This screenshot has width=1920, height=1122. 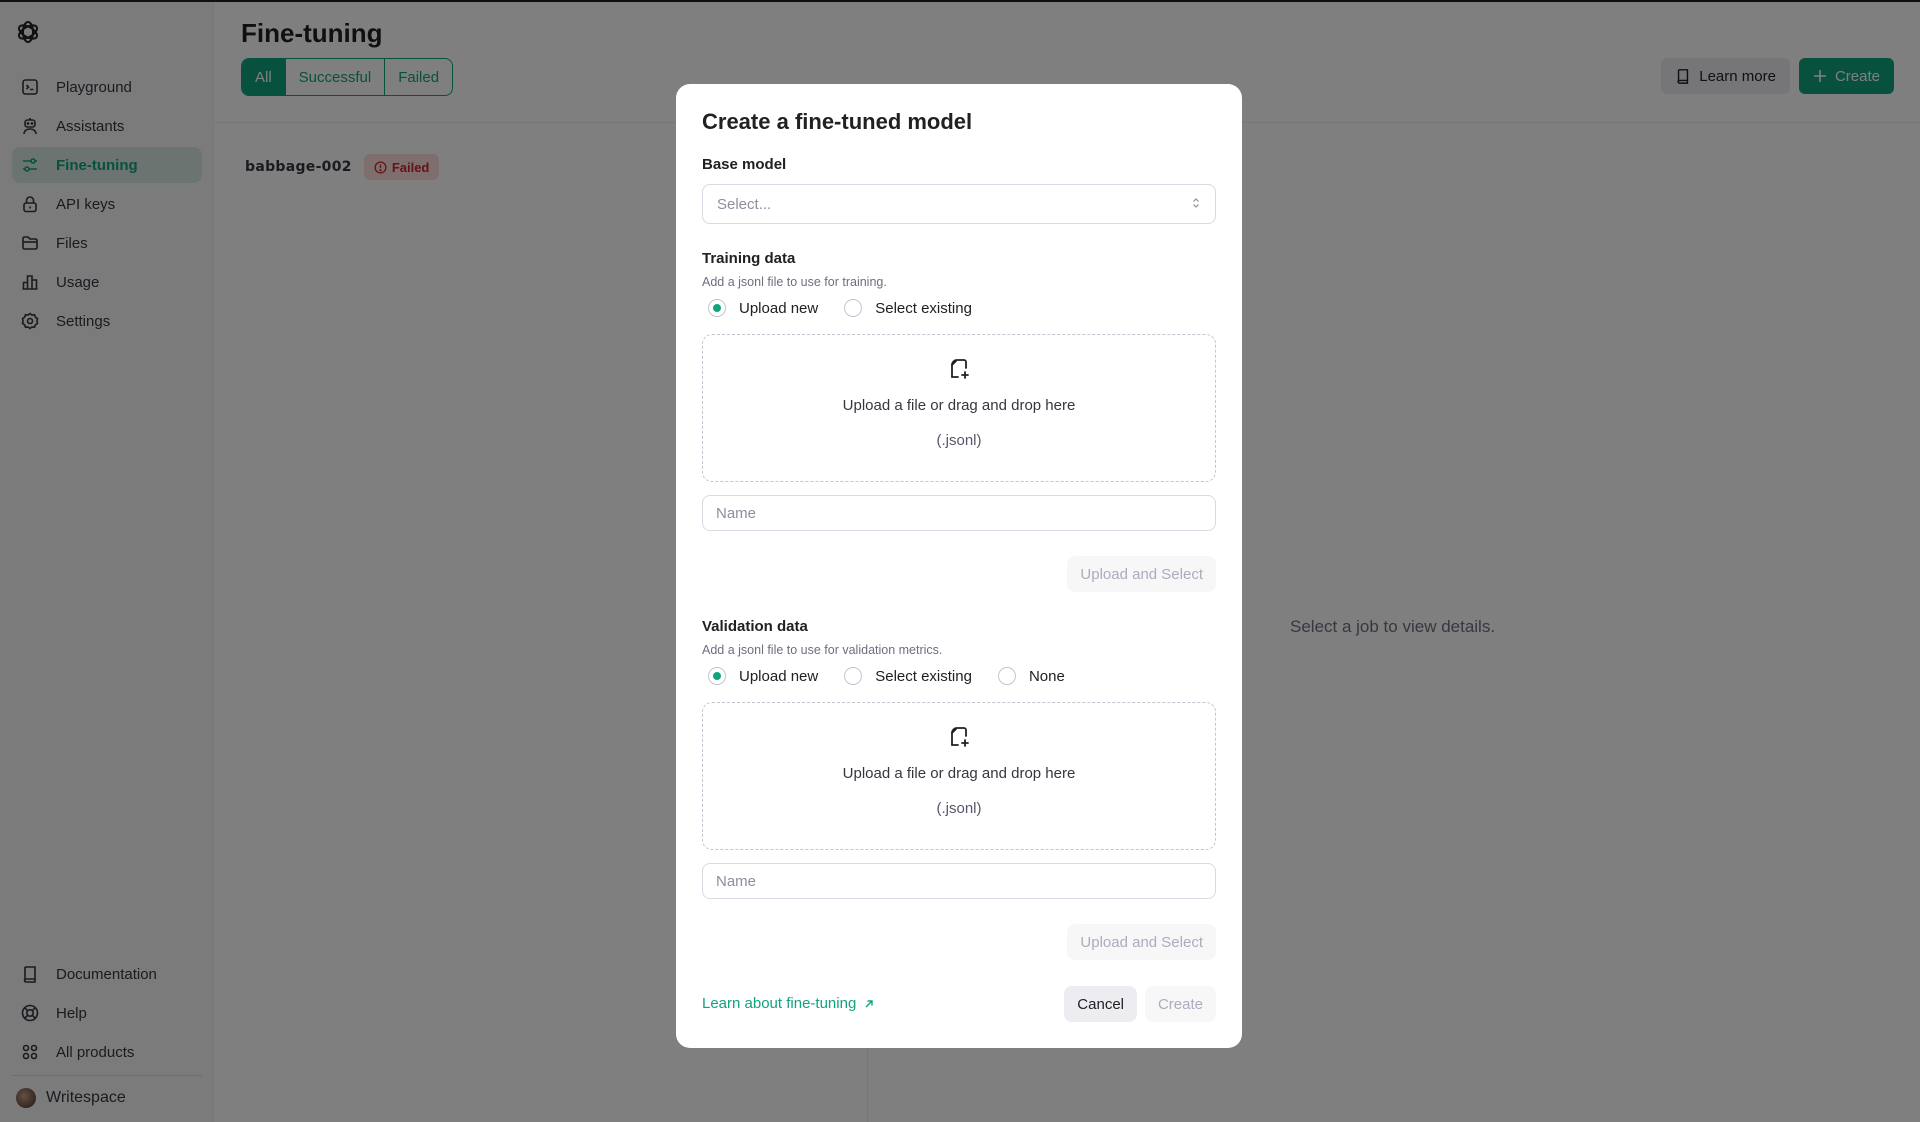 I want to click on training-name-input, so click(x=959, y=513).